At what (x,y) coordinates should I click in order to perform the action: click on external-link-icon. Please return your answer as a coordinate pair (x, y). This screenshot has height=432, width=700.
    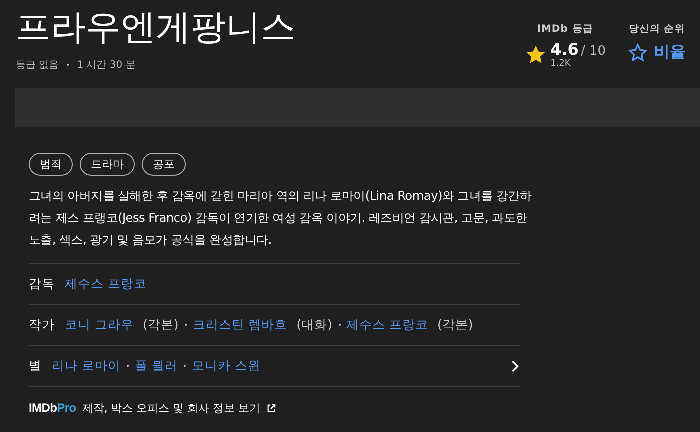
    Looking at the image, I should click on (271, 408).